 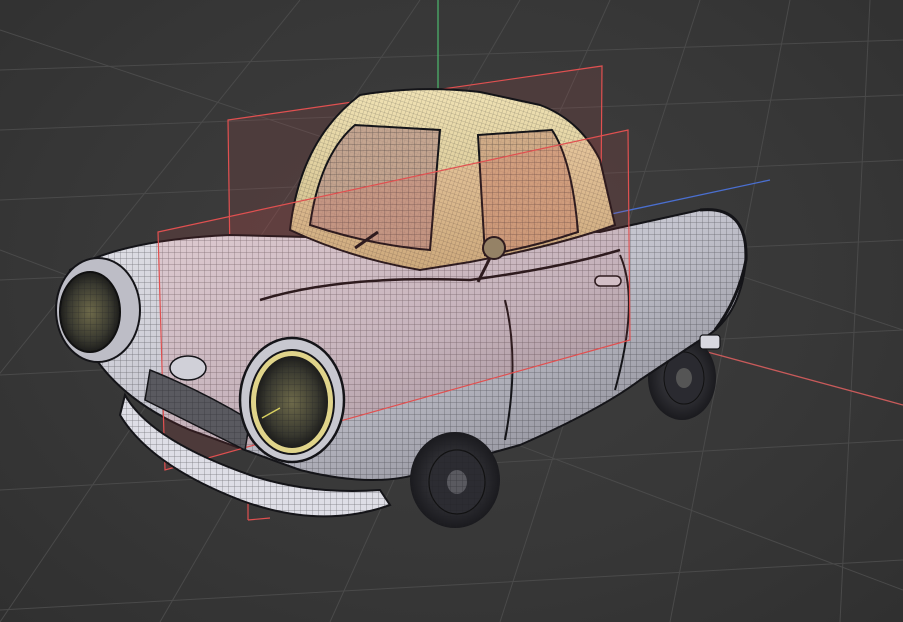 I want to click on x-axis-line, so click(x=801, y=377).